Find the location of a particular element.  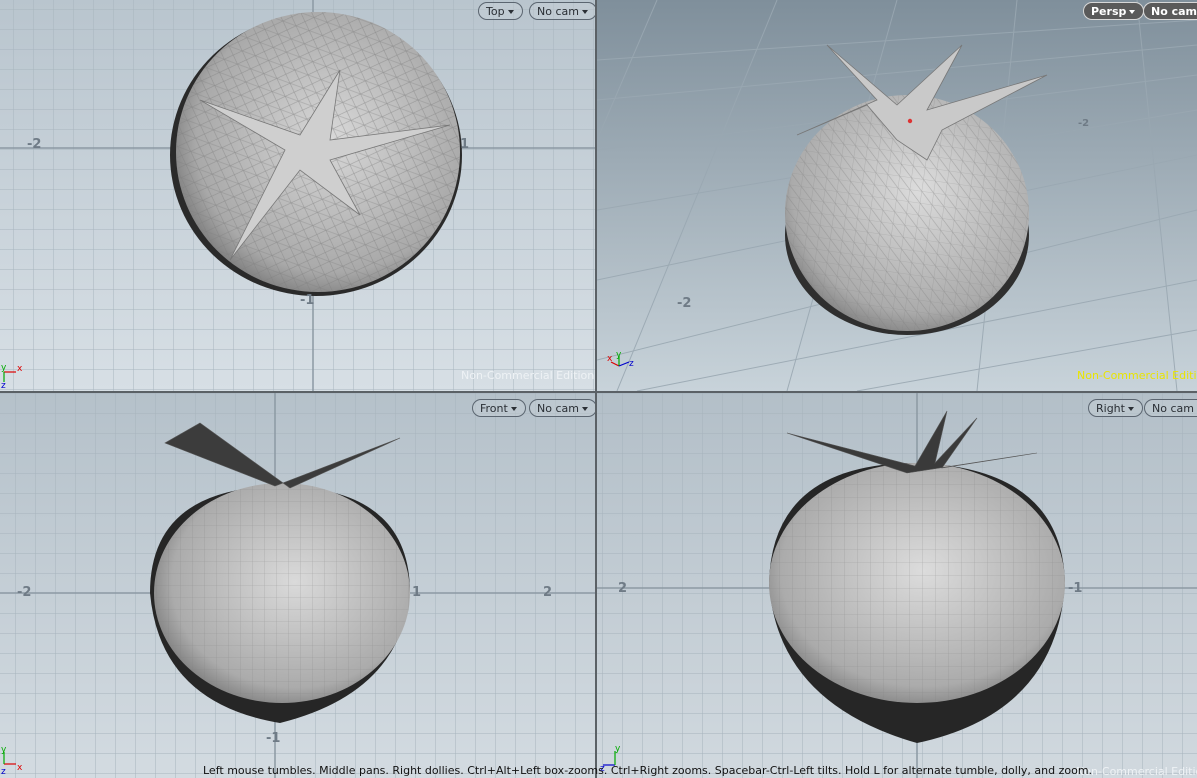

view-type-menu-button: Front is located at coordinates (499, 408).